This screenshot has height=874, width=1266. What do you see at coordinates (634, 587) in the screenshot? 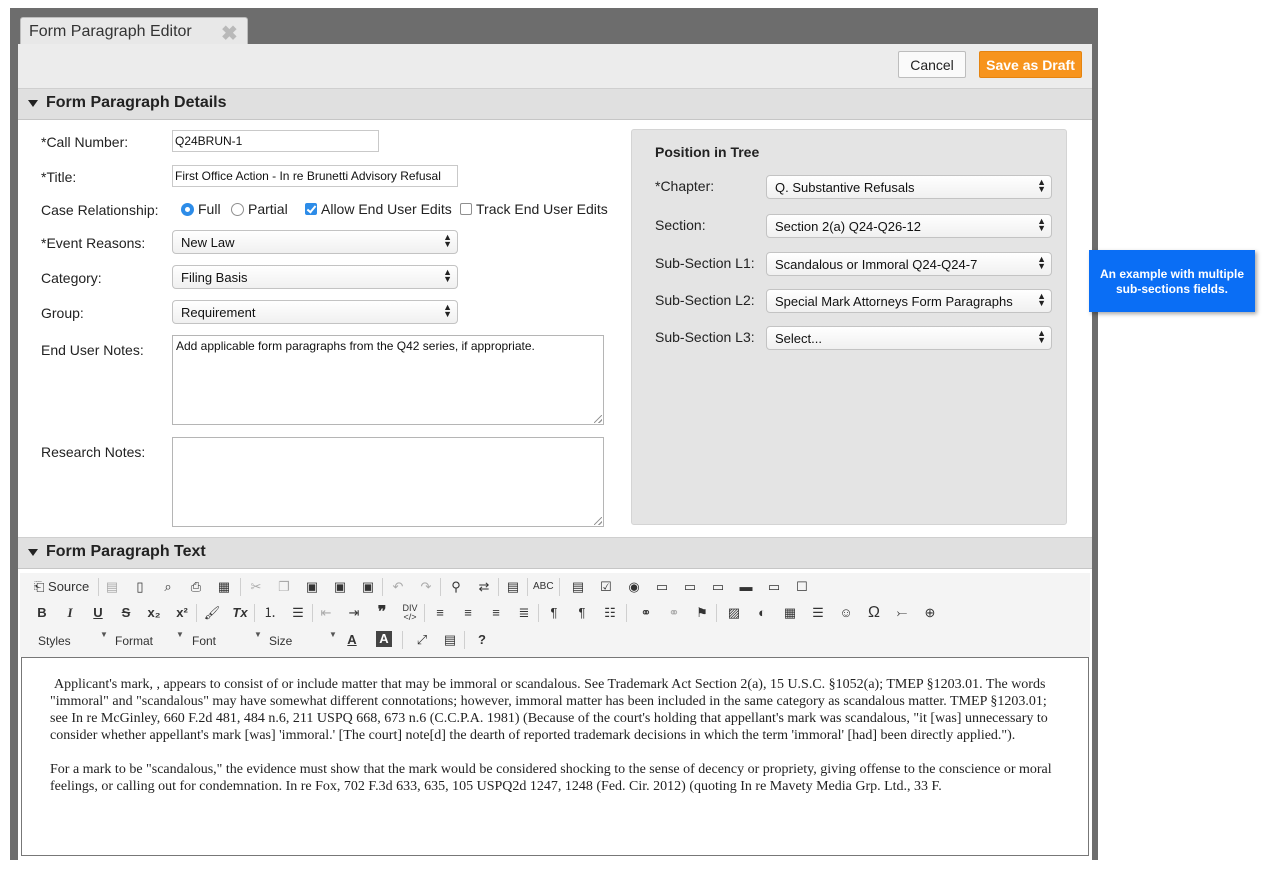
I see `radio-icon: ◉` at bounding box center [634, 587].